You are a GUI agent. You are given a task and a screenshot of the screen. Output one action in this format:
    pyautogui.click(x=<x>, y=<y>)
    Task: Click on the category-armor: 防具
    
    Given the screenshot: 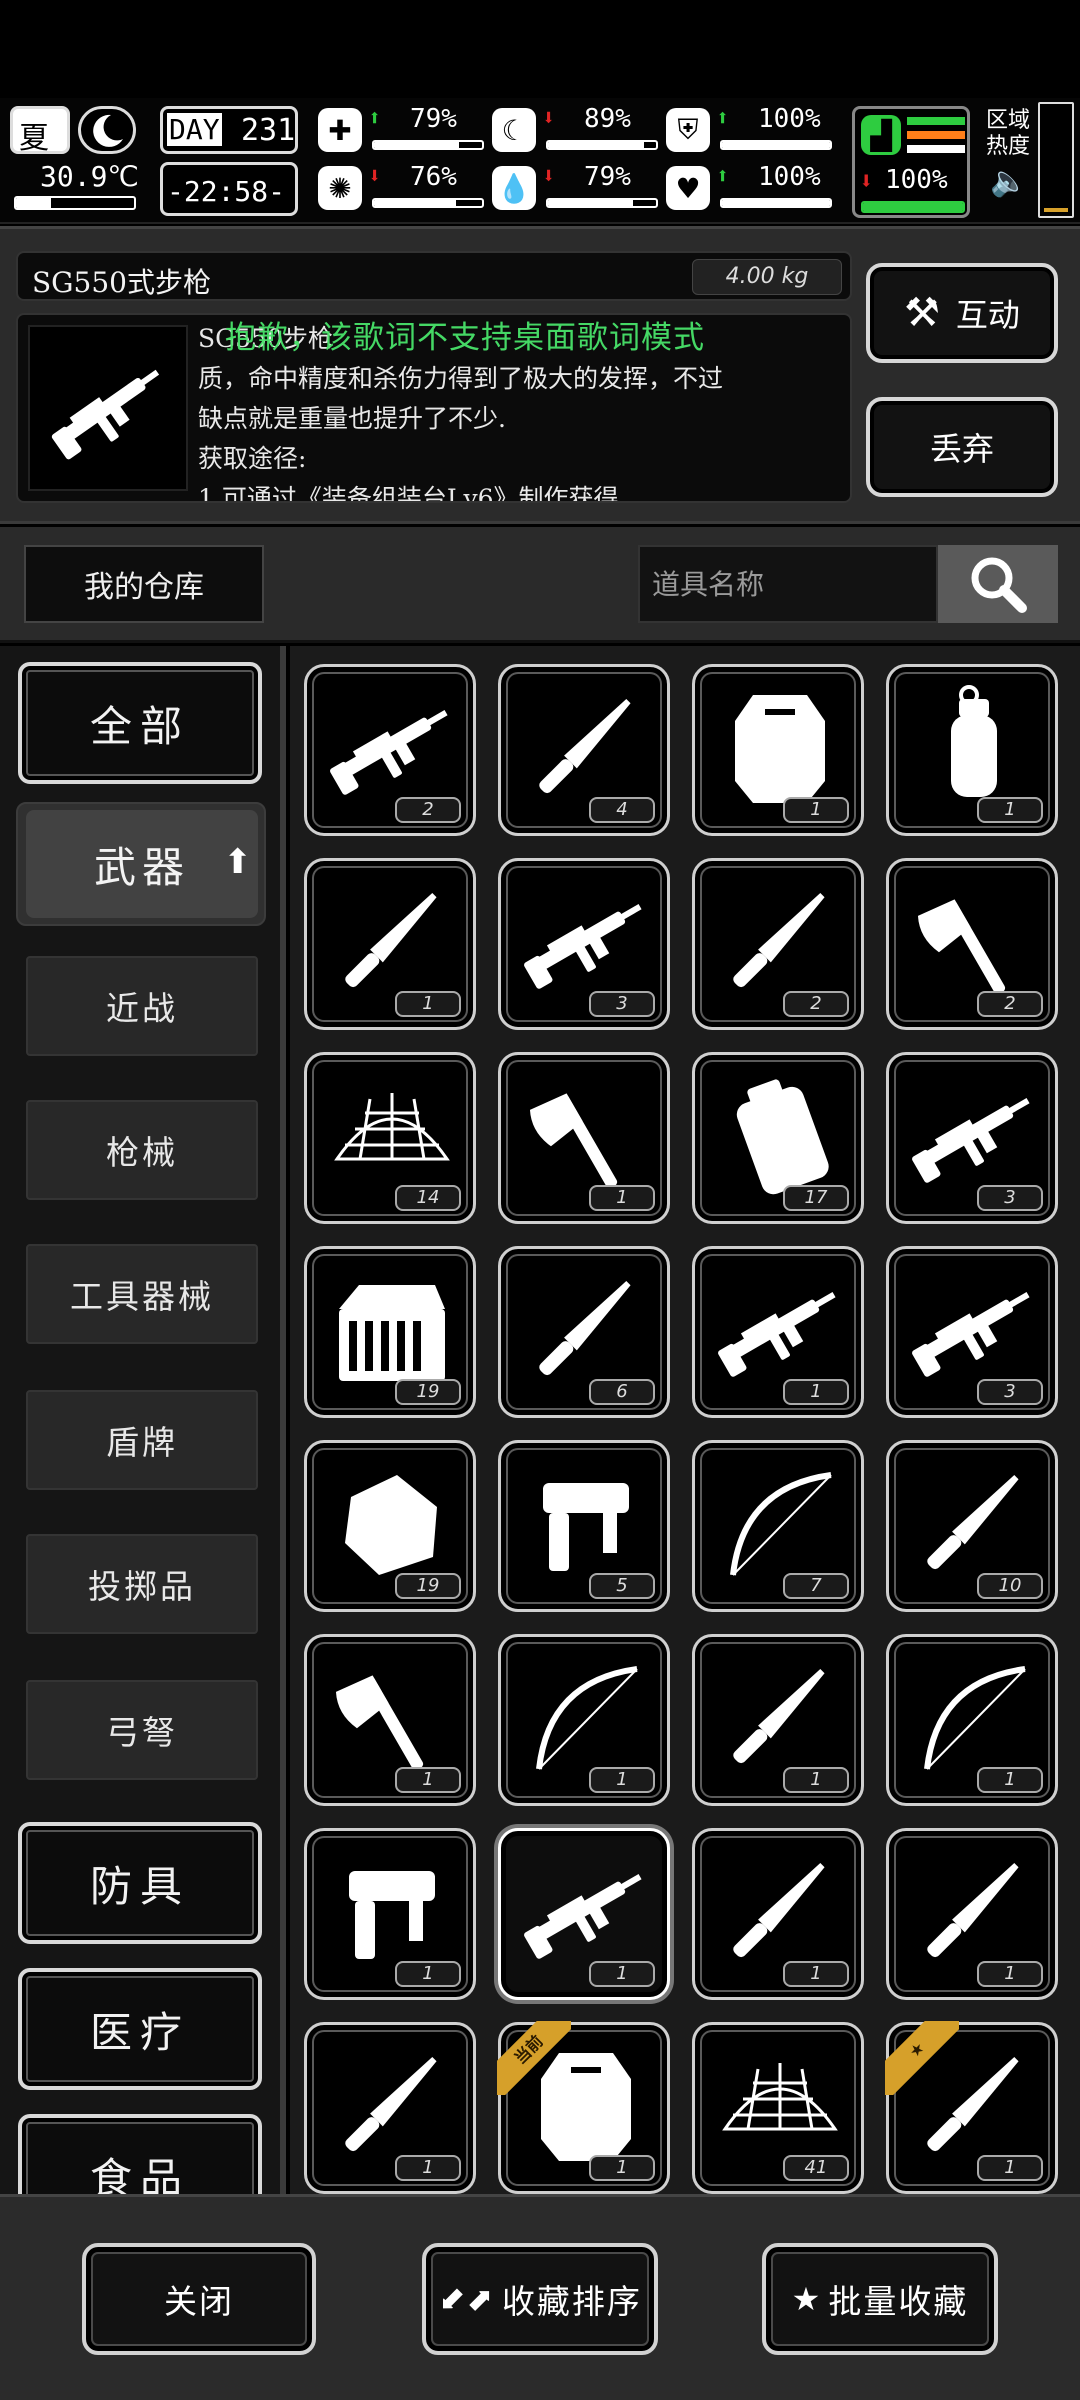 What is the action you would take?
    pyautogui.click(x=140, y=1883)
    